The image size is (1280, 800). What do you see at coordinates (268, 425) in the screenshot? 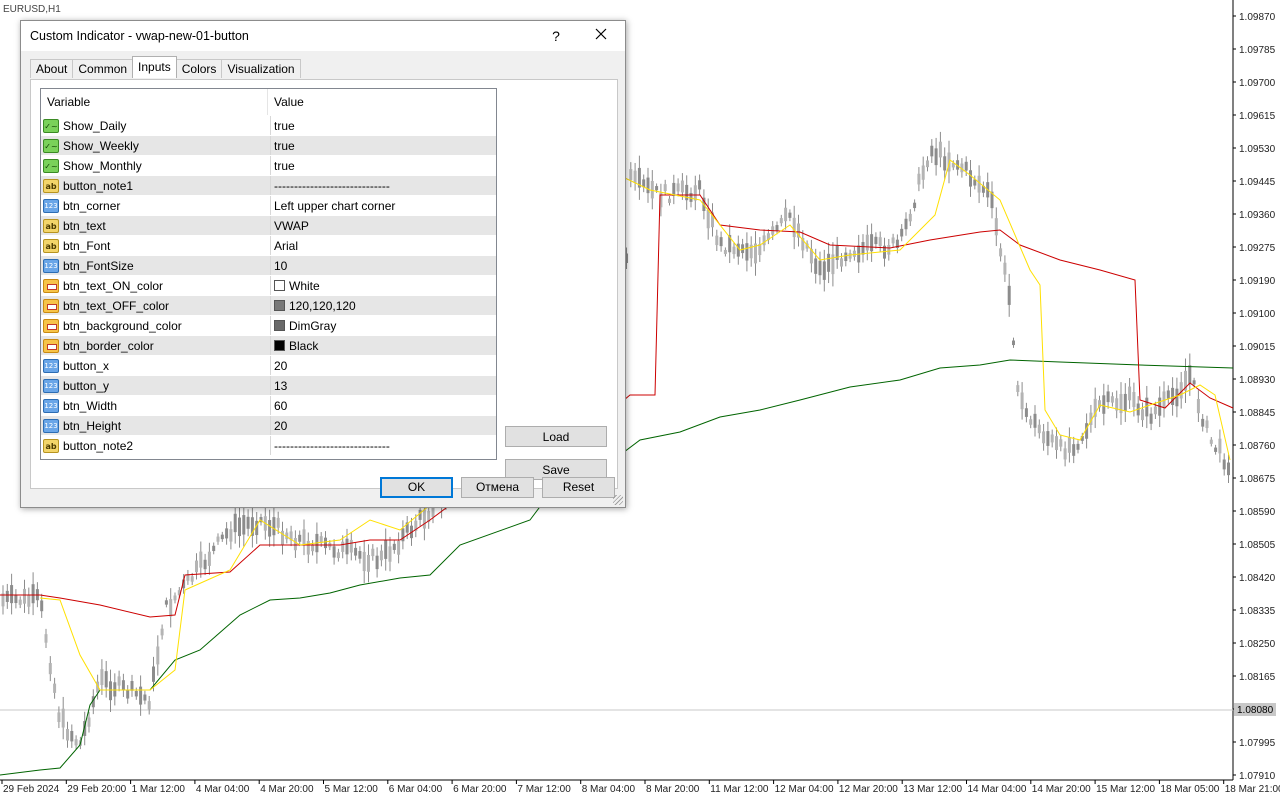
I see `input-row-btn-height: 123 btn_Height 20` at bounding box center [268, 425].